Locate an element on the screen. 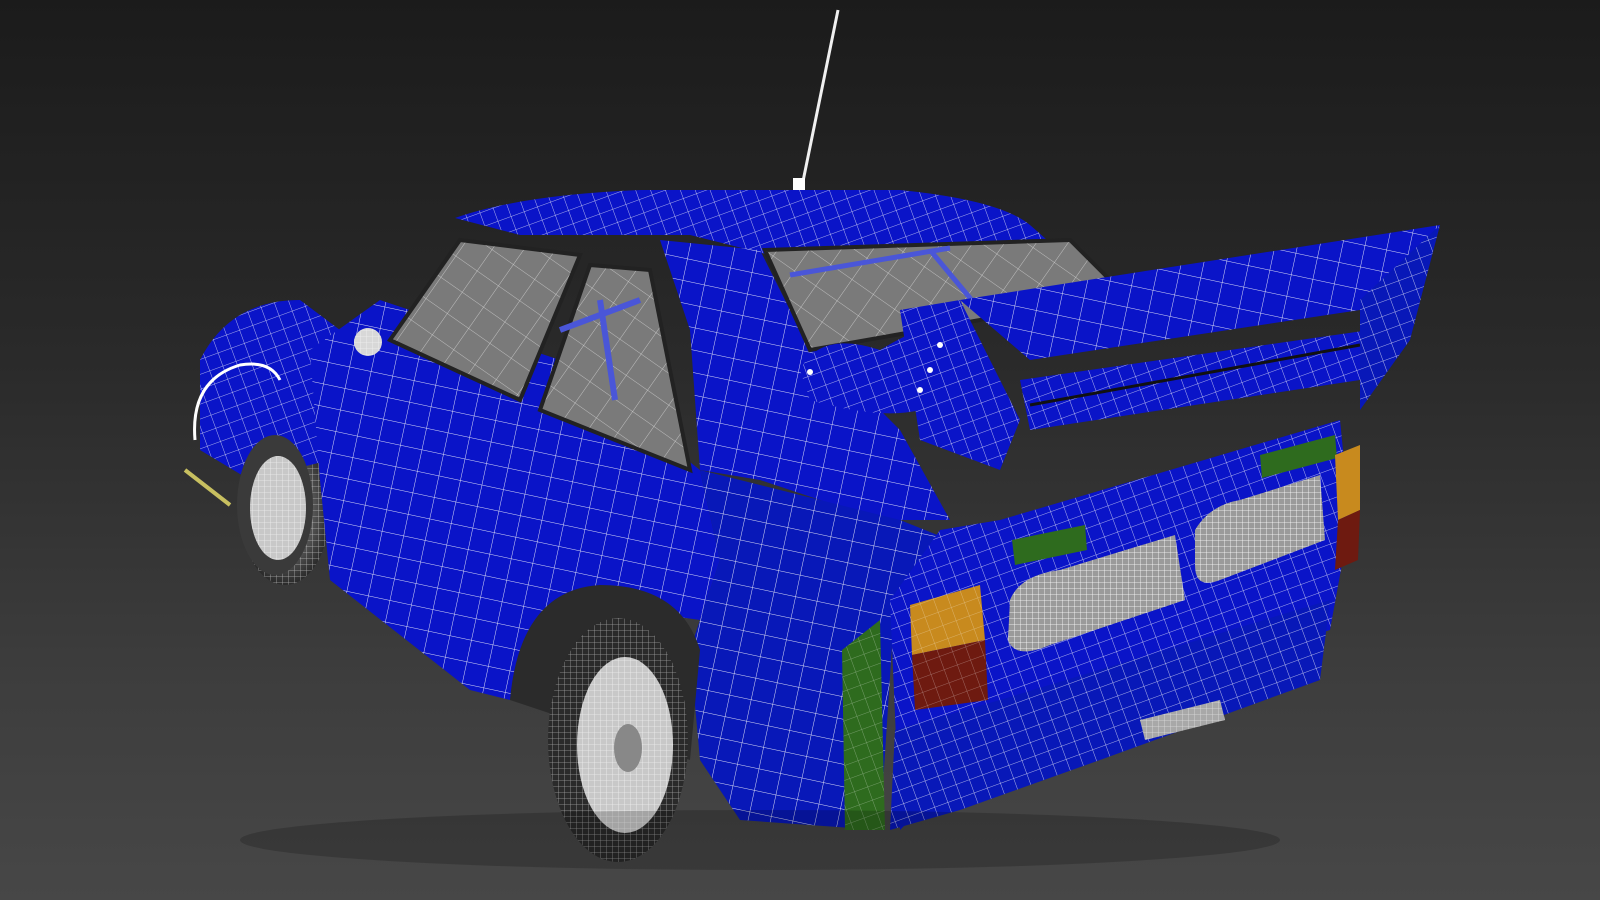 The width and height of the screenshot is (1600, 900). front-wheel is located at coordinates (275, 505).